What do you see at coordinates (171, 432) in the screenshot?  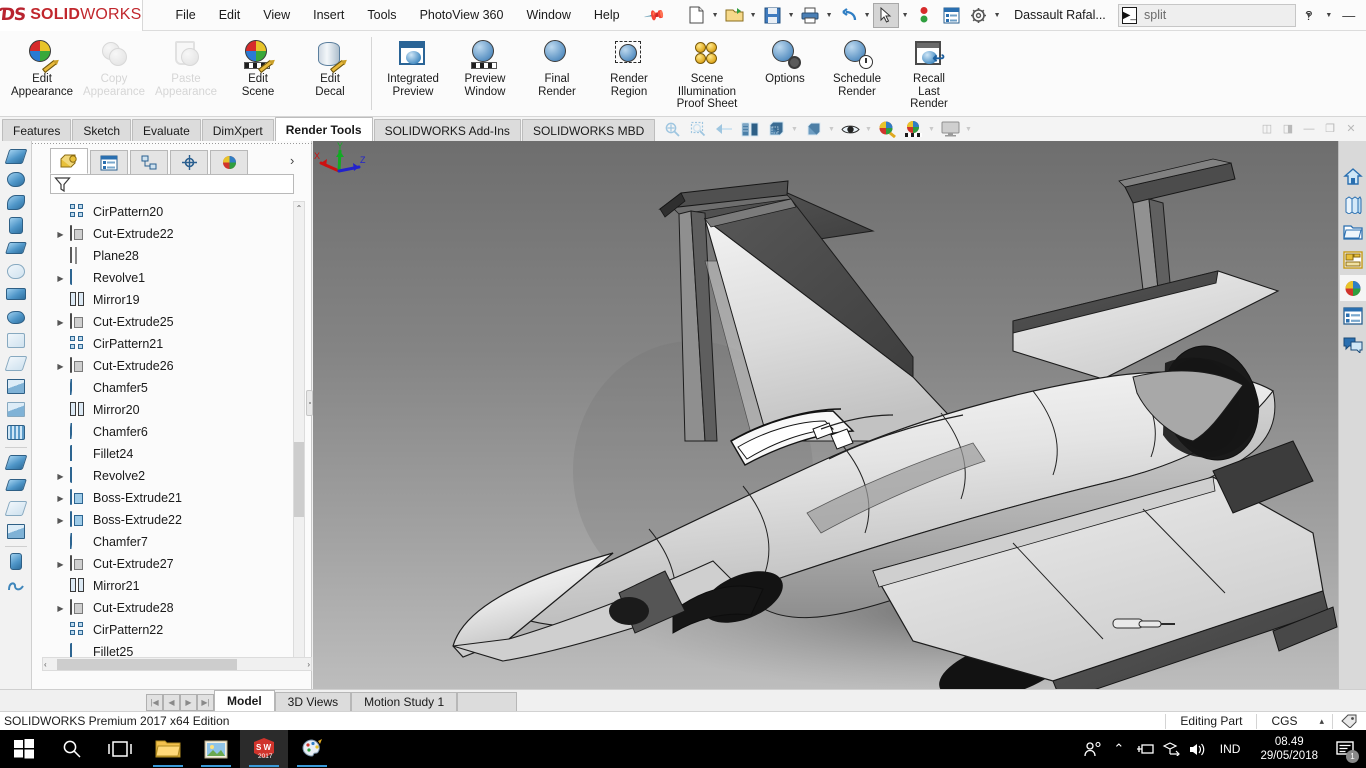 I see `tree-item-chamfer6: Chamfer6` at bounding box center [171, 432].